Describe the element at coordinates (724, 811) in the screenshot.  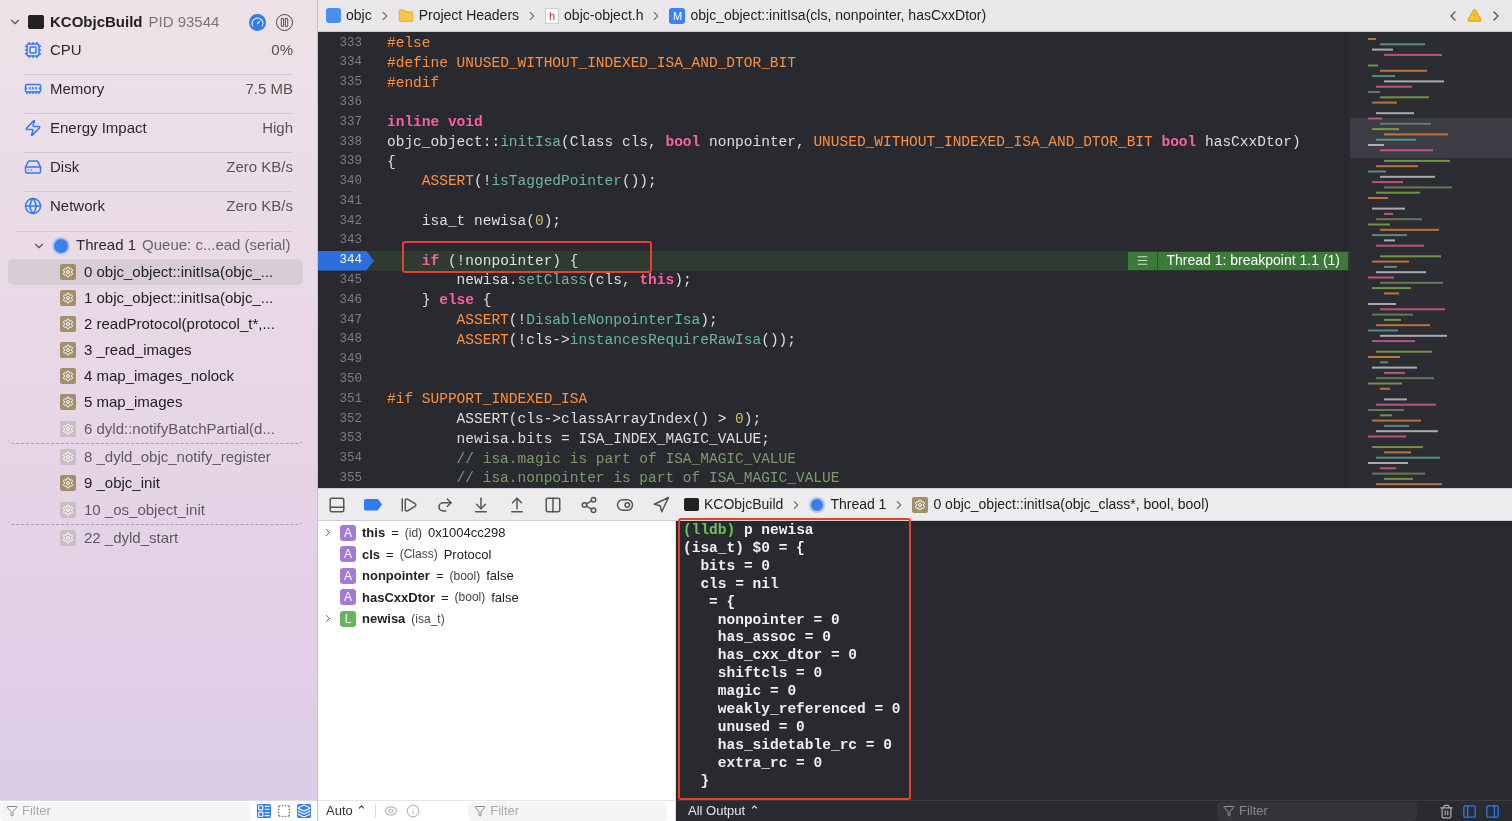
I see `output-menu: All Output ⌃` at that location.